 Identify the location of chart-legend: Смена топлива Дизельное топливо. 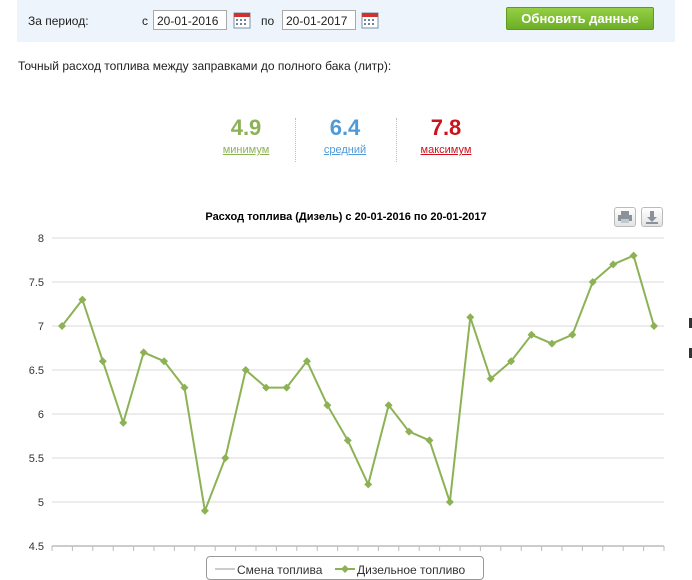
(345, 568).